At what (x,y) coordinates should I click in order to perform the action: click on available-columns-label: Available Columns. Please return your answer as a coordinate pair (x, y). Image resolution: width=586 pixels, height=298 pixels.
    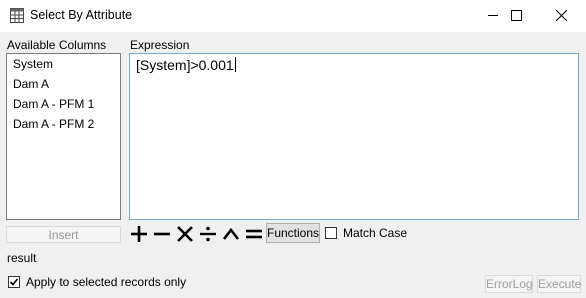
    Looking at the image, I should click on (57, 45).